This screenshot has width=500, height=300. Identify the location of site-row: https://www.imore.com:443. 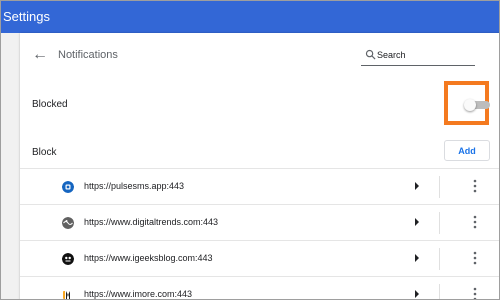
(259, 288).